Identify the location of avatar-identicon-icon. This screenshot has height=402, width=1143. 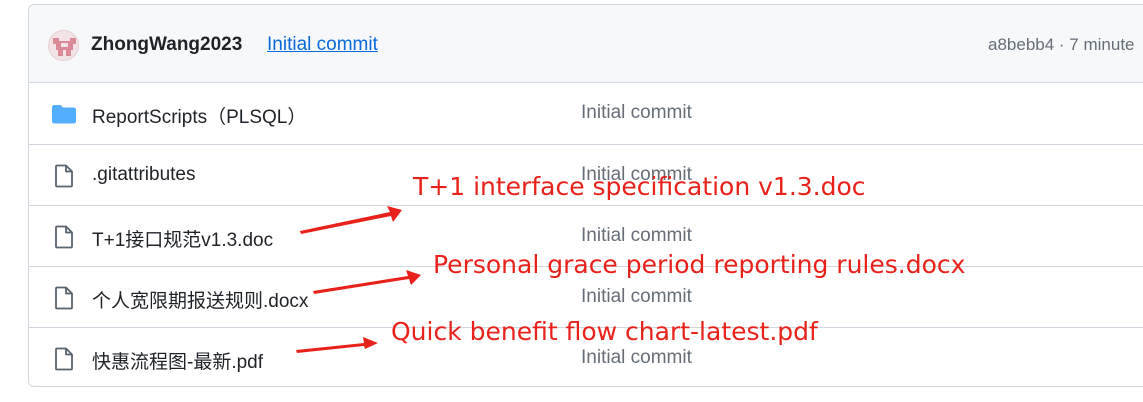
(64, 47).